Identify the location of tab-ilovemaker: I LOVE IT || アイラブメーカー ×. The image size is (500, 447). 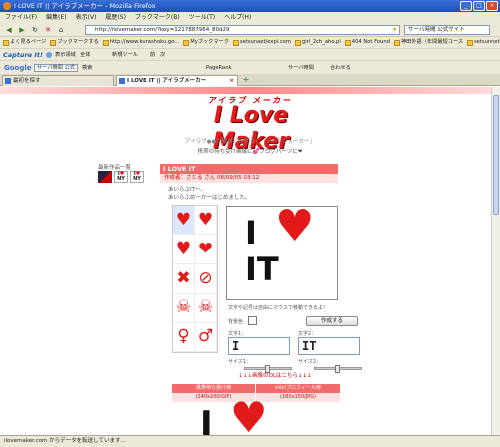
(177, 80).